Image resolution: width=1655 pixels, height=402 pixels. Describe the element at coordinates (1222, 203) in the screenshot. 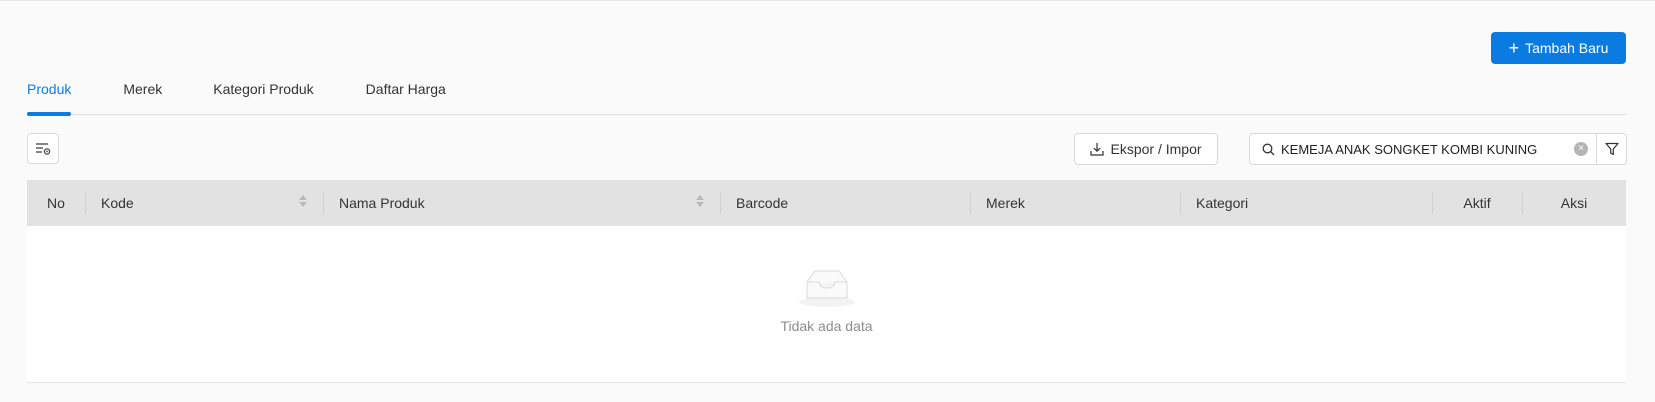

I see `column-label: Kategori` at that location.